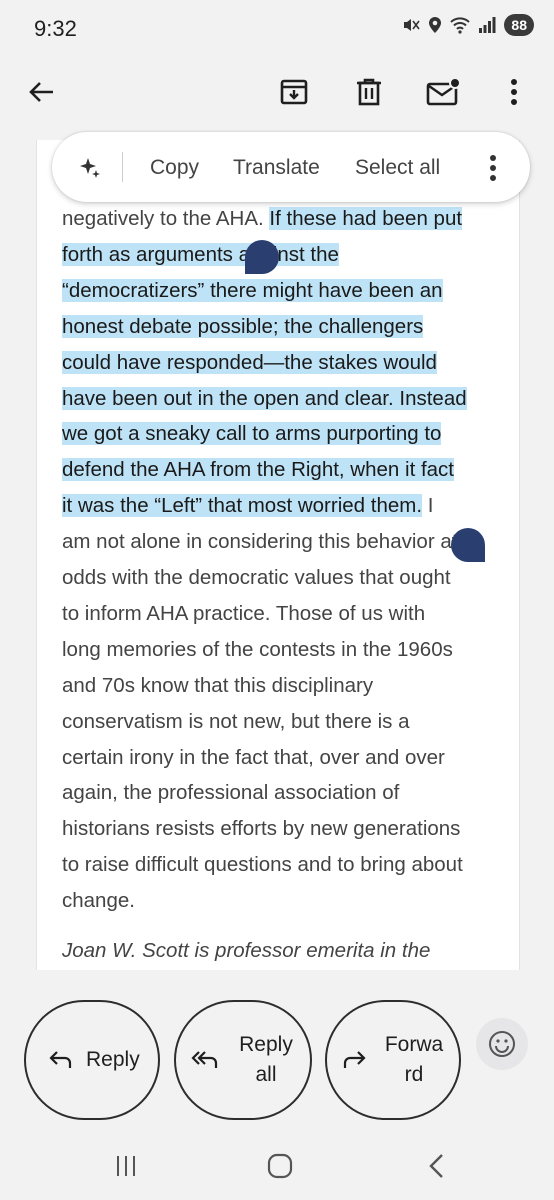  I want to click on delete-button, so click(369, 92).